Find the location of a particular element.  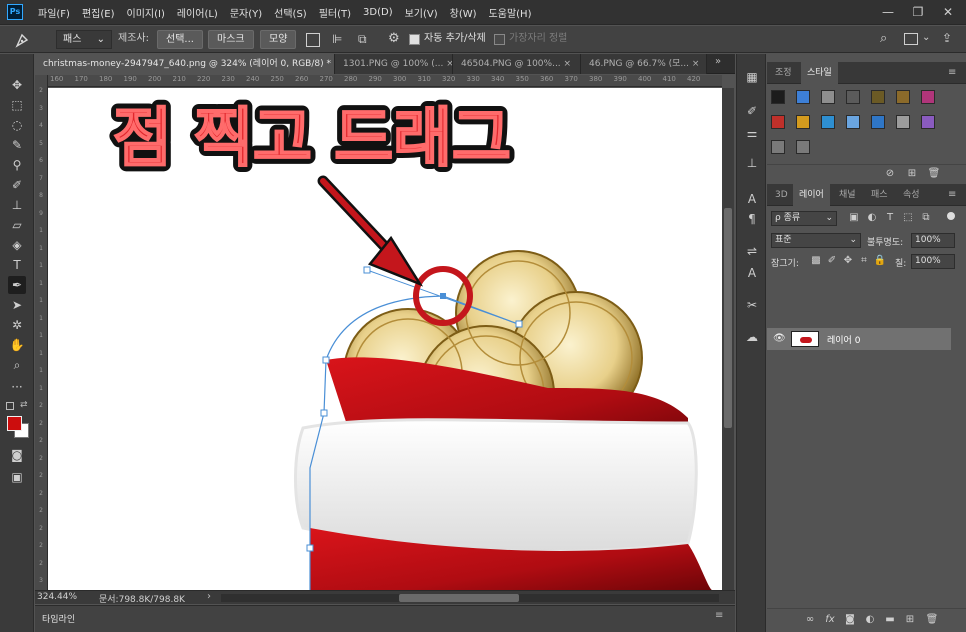

brush-tool-icon: ✐ is located at coordinates (17, 185).